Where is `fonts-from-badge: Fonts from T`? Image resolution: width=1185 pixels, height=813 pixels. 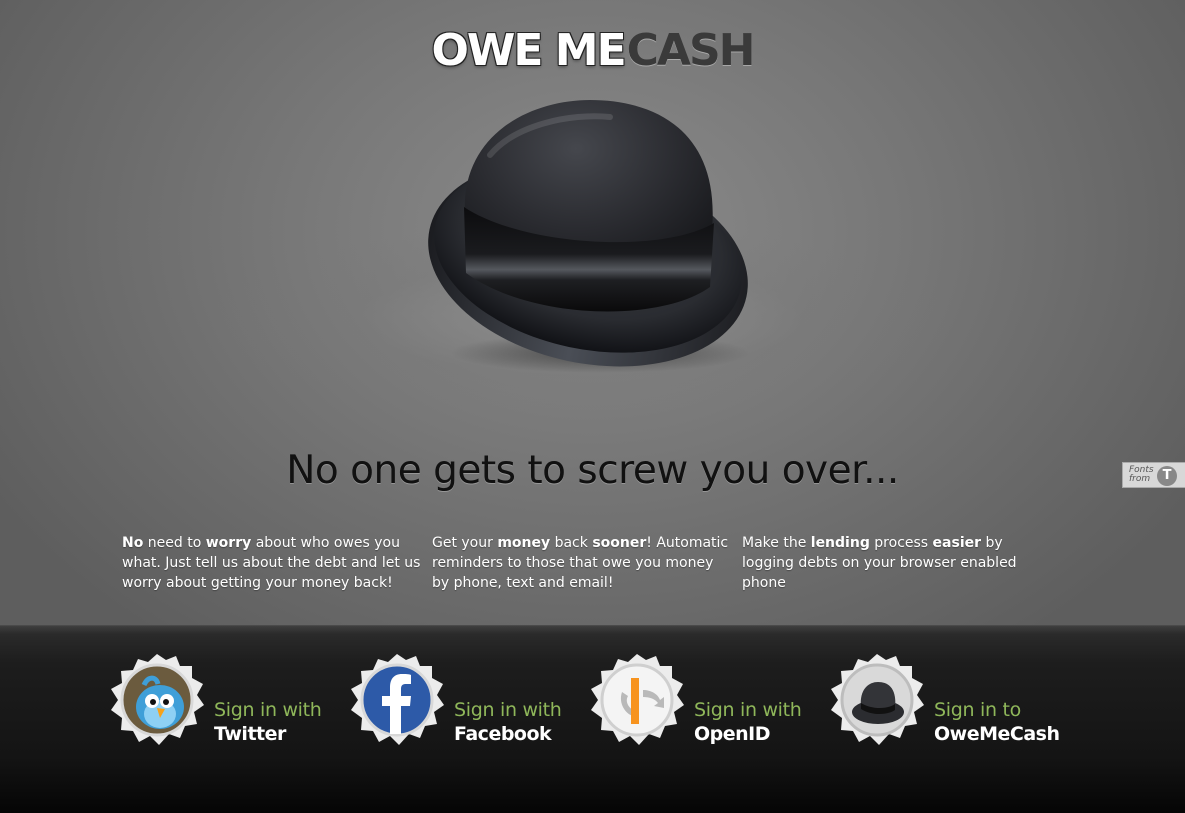 fonts-from-badge: Fonts from T is located at coordinates (1153, 475).